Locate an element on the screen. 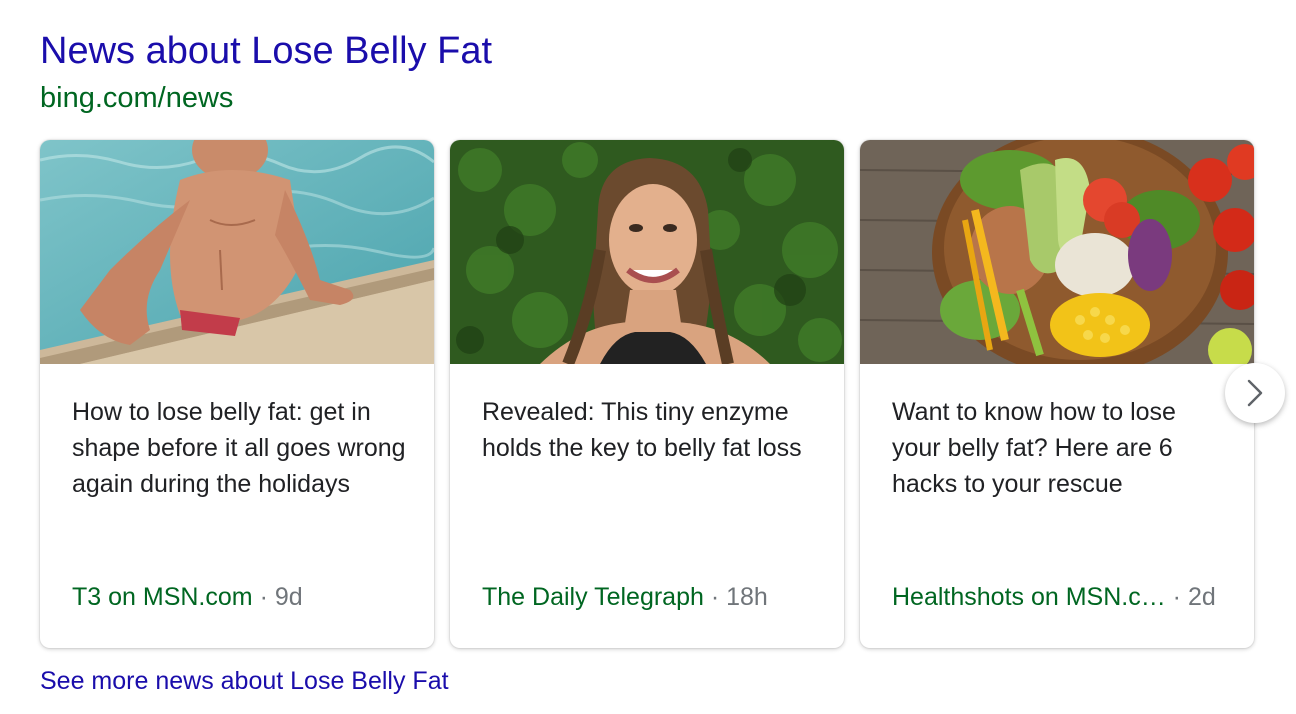 The width and height of the screenshot is (1296, 714). news-card-meta: Healthshots on MSN.c… · 2d is located at coordinates (1054, 597).